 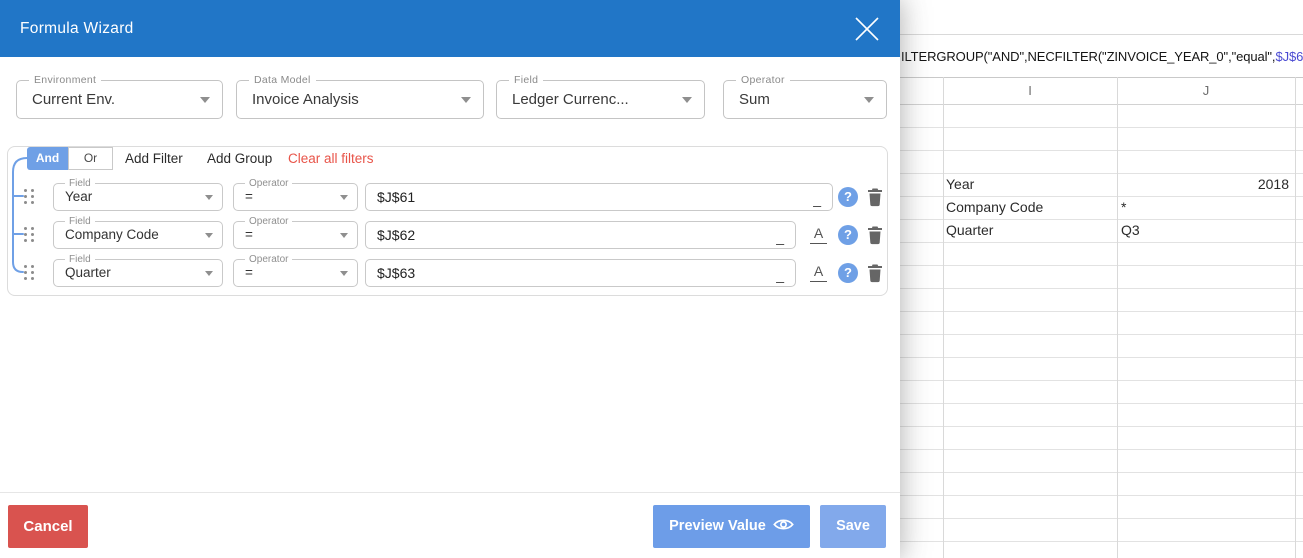 I want to click on dialog-title: Formula Wizard, so click(x=77, y=28).